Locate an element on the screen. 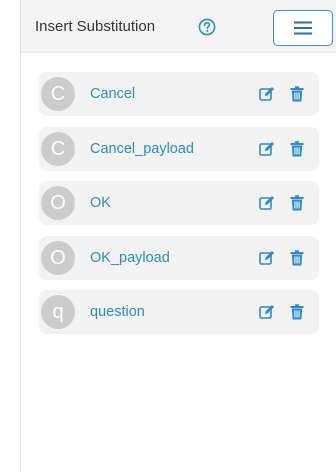 The height and width of the screenshot is (472, 336). menu-button is located at coordinates (303, 28).